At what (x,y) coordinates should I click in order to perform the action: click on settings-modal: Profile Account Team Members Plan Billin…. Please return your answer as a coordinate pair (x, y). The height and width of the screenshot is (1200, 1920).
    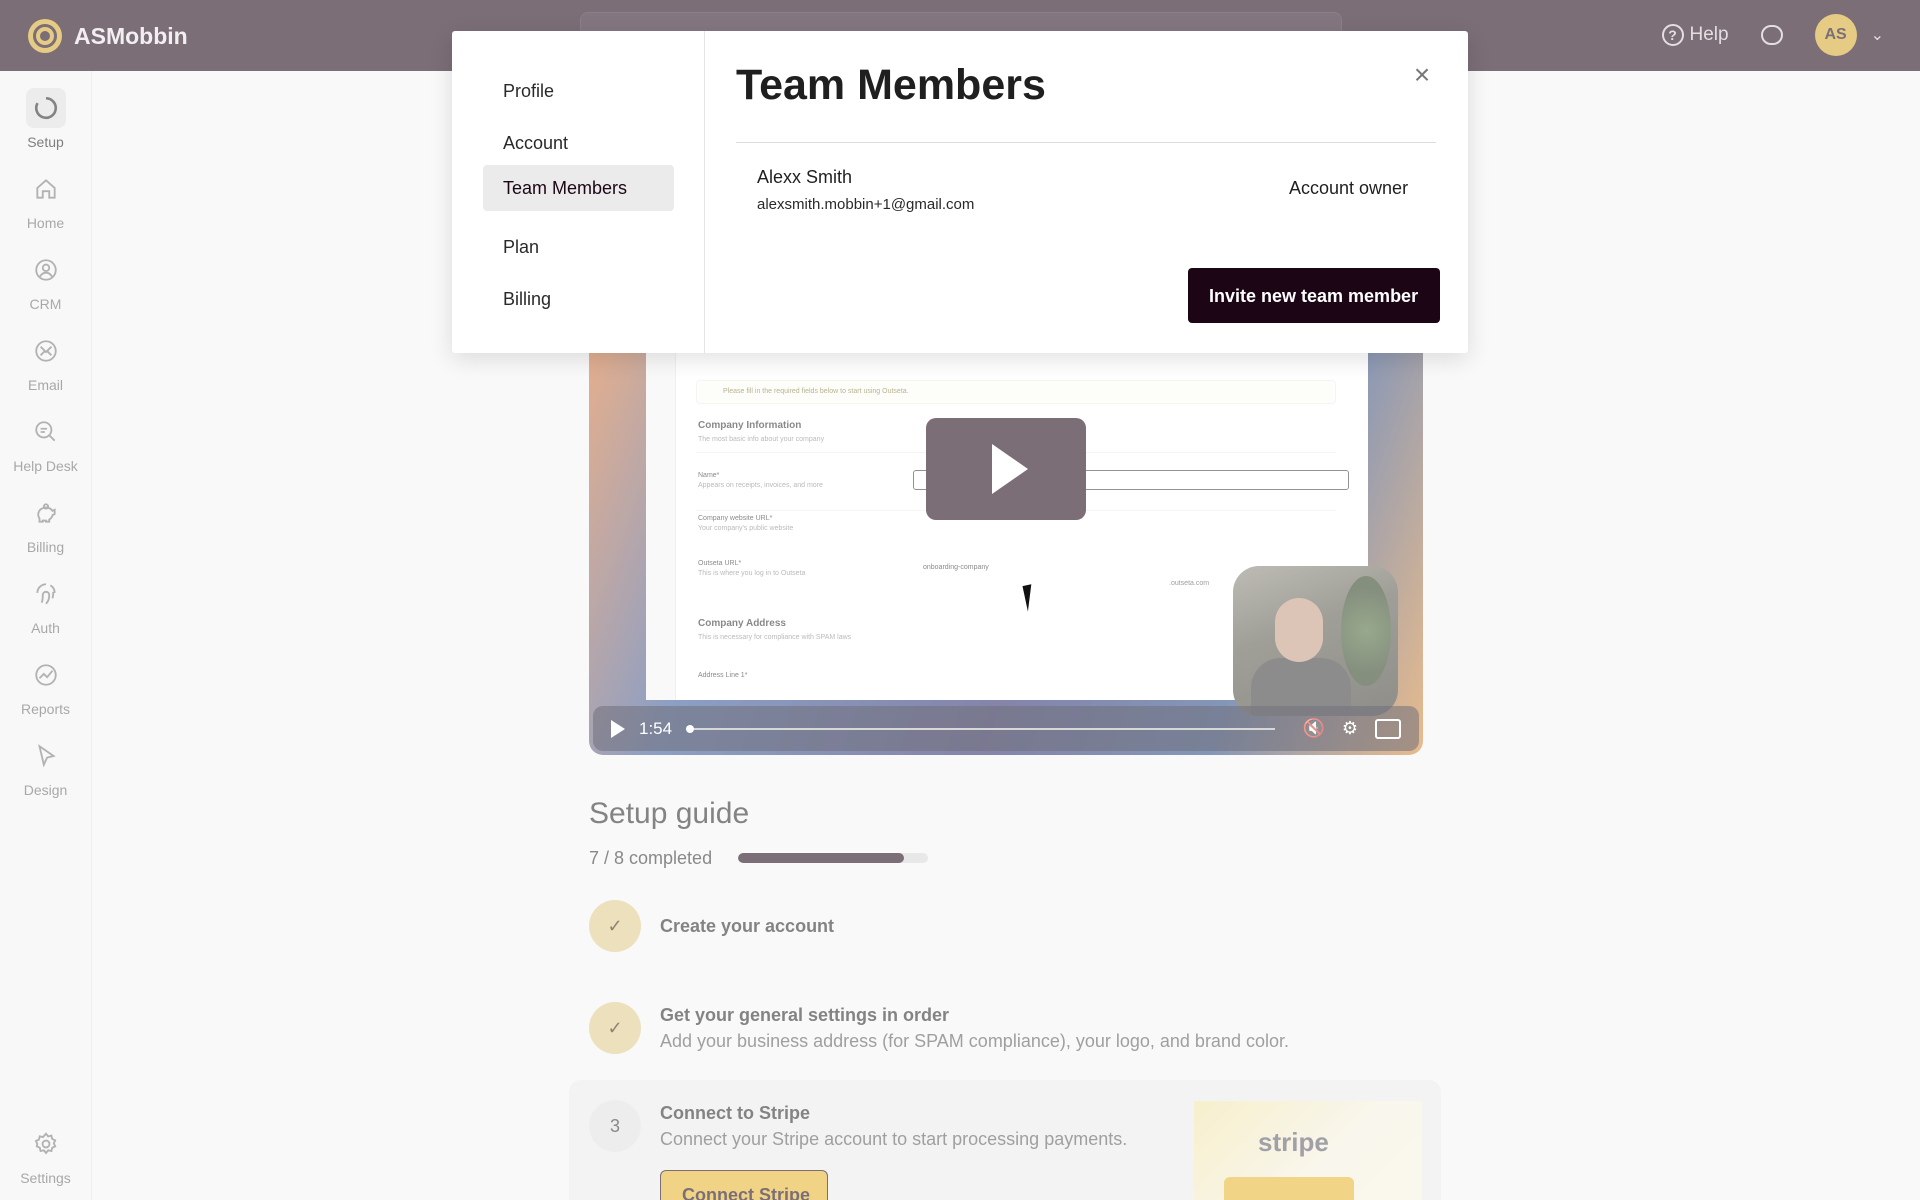
    Looking at the image, I should click on (960, 192).